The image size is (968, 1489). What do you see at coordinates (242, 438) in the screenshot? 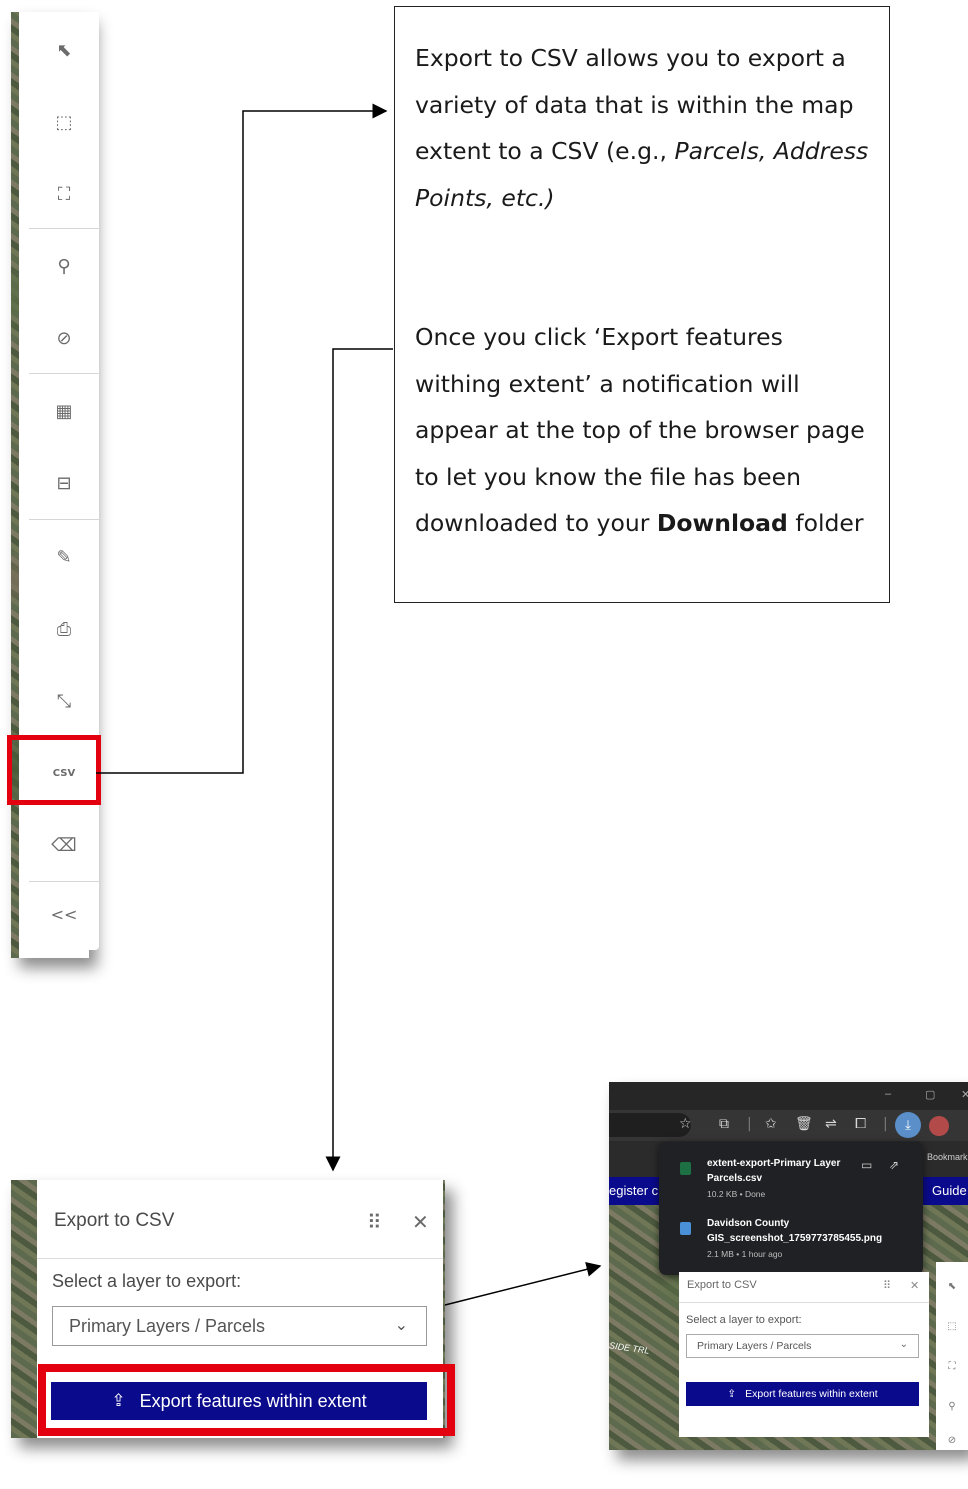
I see `arrow-csv-to-callout` at bounding box center [242, 438].